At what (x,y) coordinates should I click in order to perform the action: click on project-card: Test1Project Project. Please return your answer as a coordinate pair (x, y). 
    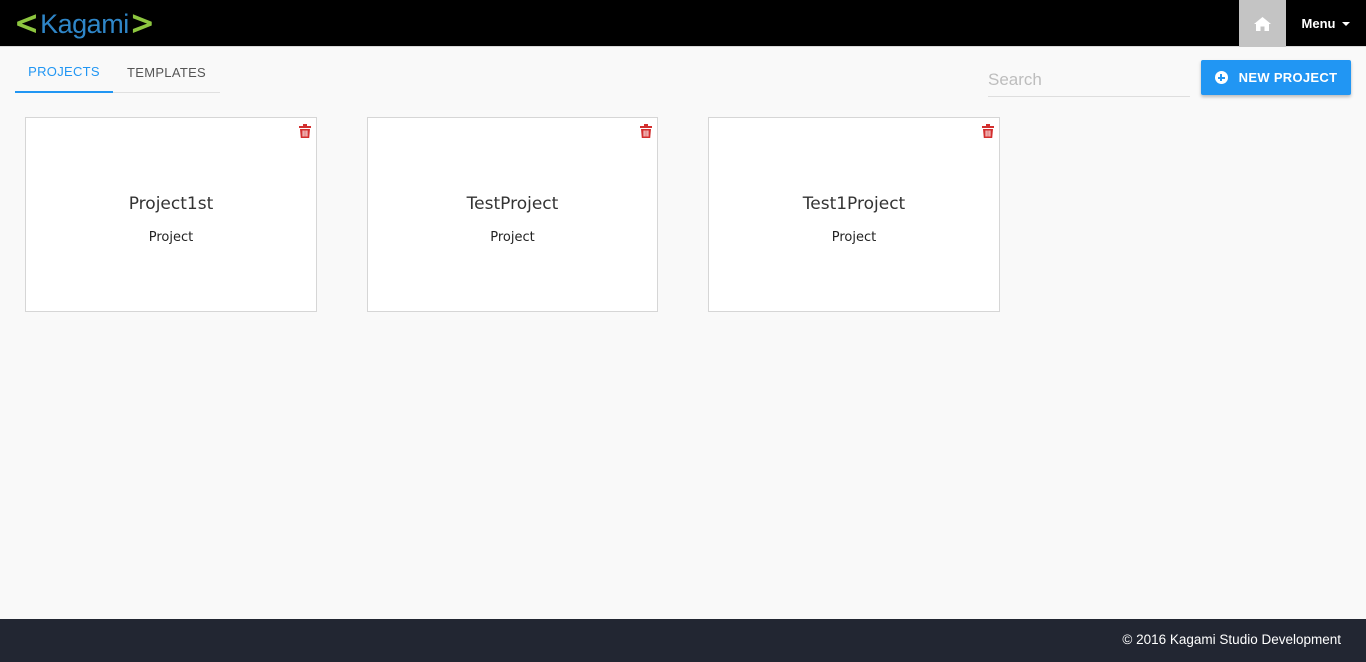
    Looking at the image, I should click on (854, 214).